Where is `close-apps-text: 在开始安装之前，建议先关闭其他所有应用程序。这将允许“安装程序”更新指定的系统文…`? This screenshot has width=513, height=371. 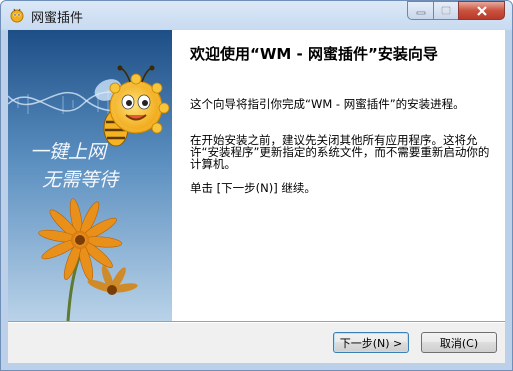
close-apps-text: 在开始安装之前，建议先关闭其他所有应用程序。这将允许“安装程序”更新指定的系统文… is located at coordinates (340, 152).